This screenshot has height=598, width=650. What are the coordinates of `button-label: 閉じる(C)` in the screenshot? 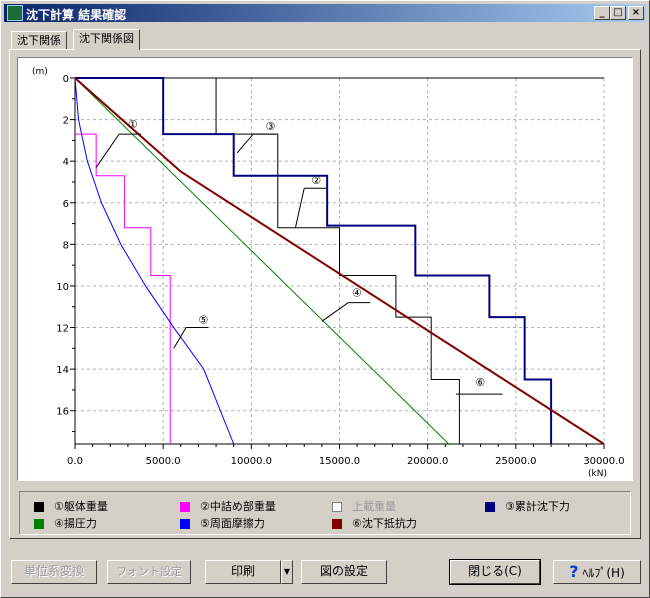 It's located at (495, 571).